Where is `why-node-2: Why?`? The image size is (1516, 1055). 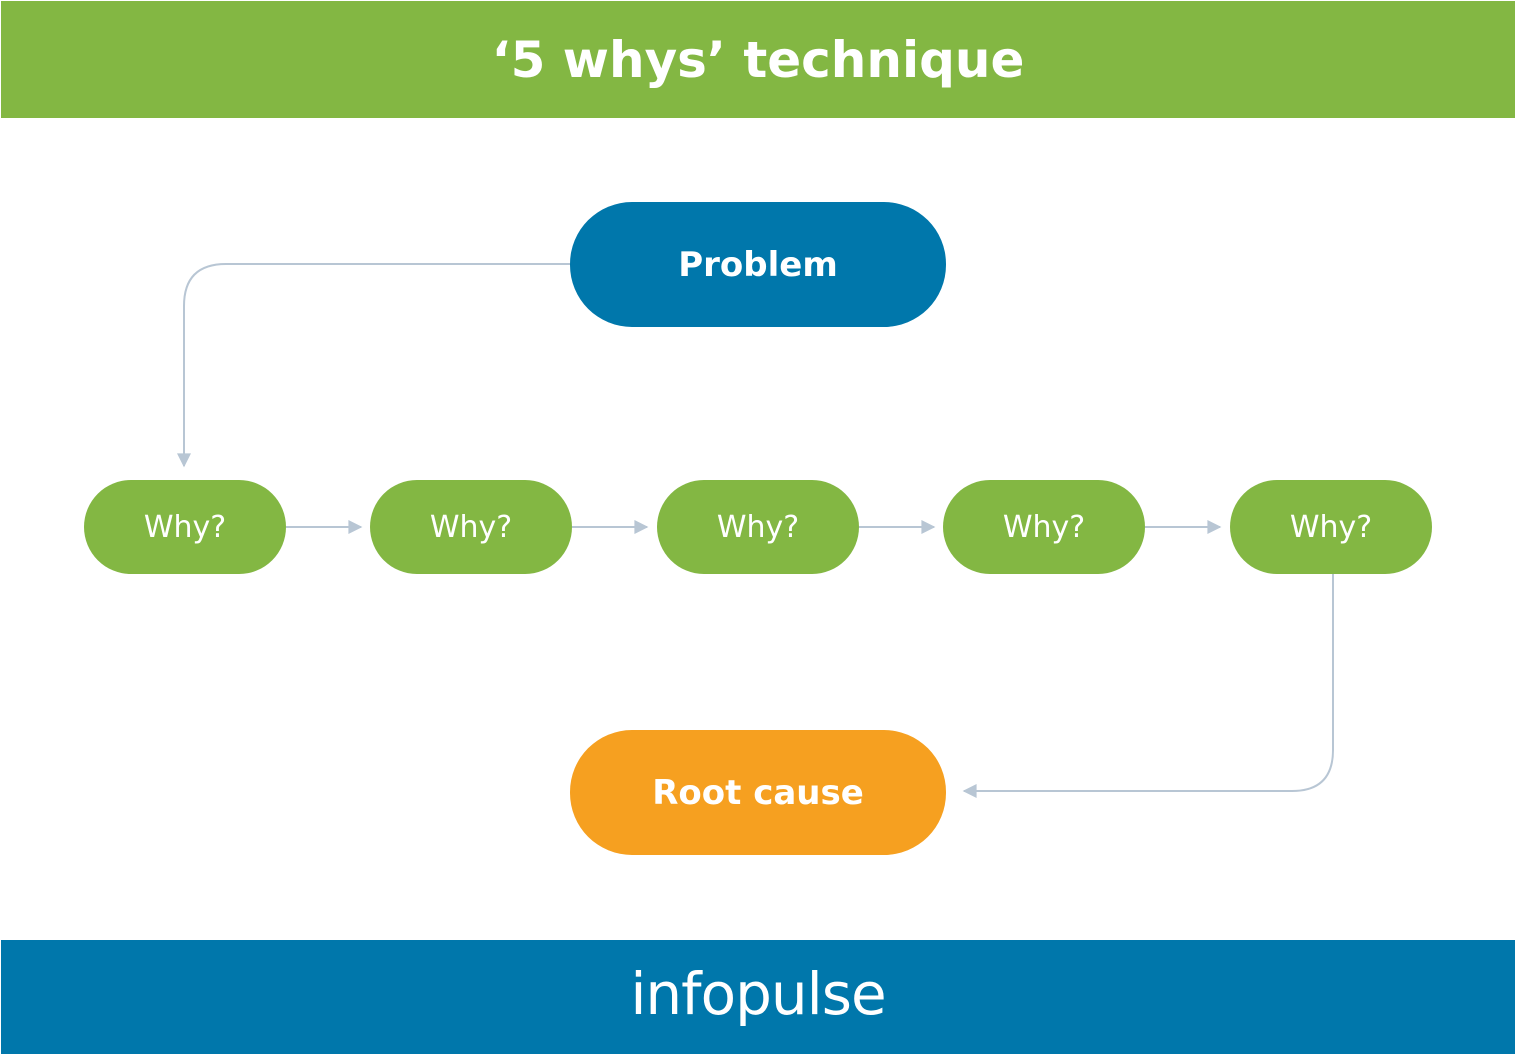 why-node-2: Why? is located at coordinates (471, 527).